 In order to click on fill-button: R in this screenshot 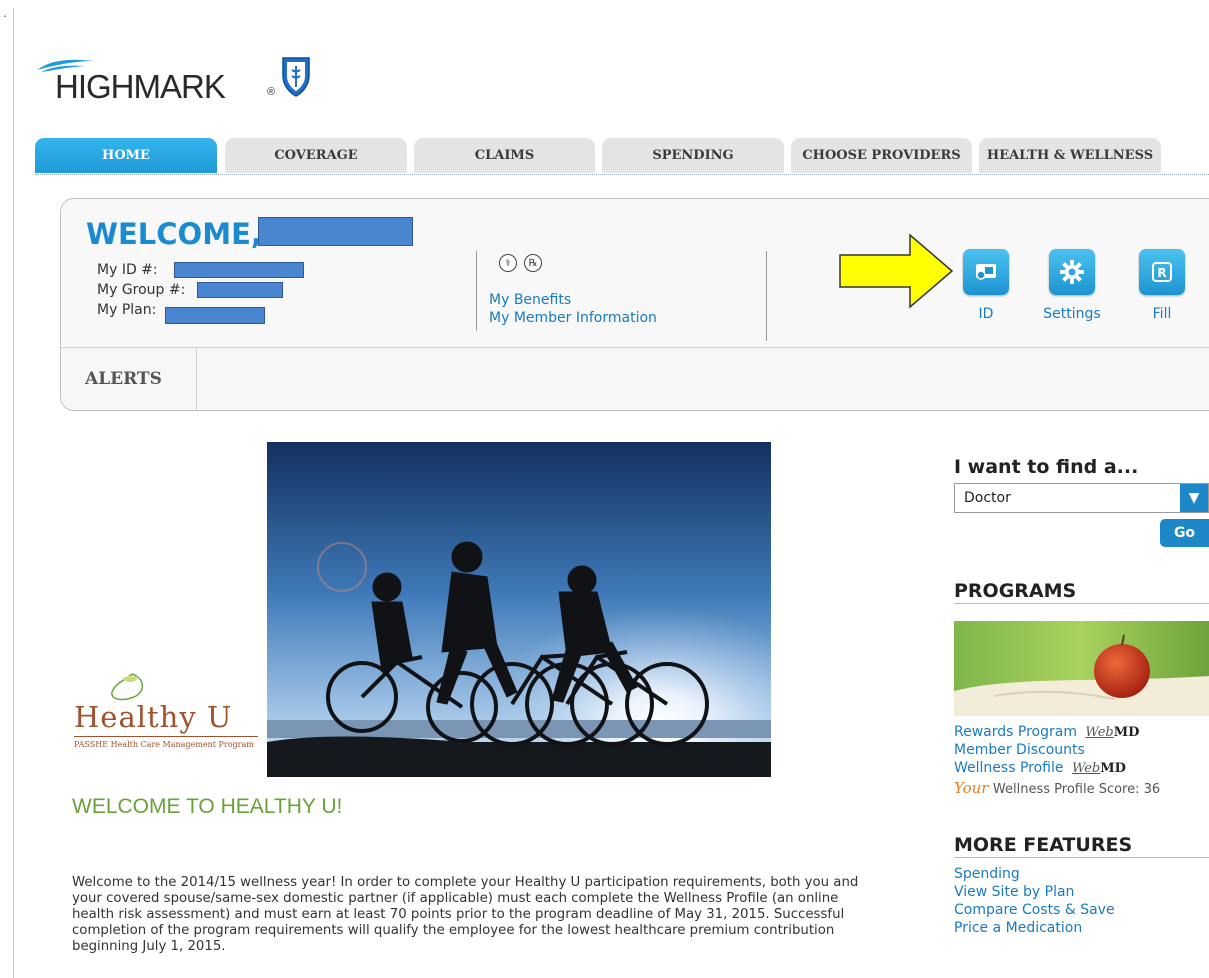, I will do `click(1162, 272)`.